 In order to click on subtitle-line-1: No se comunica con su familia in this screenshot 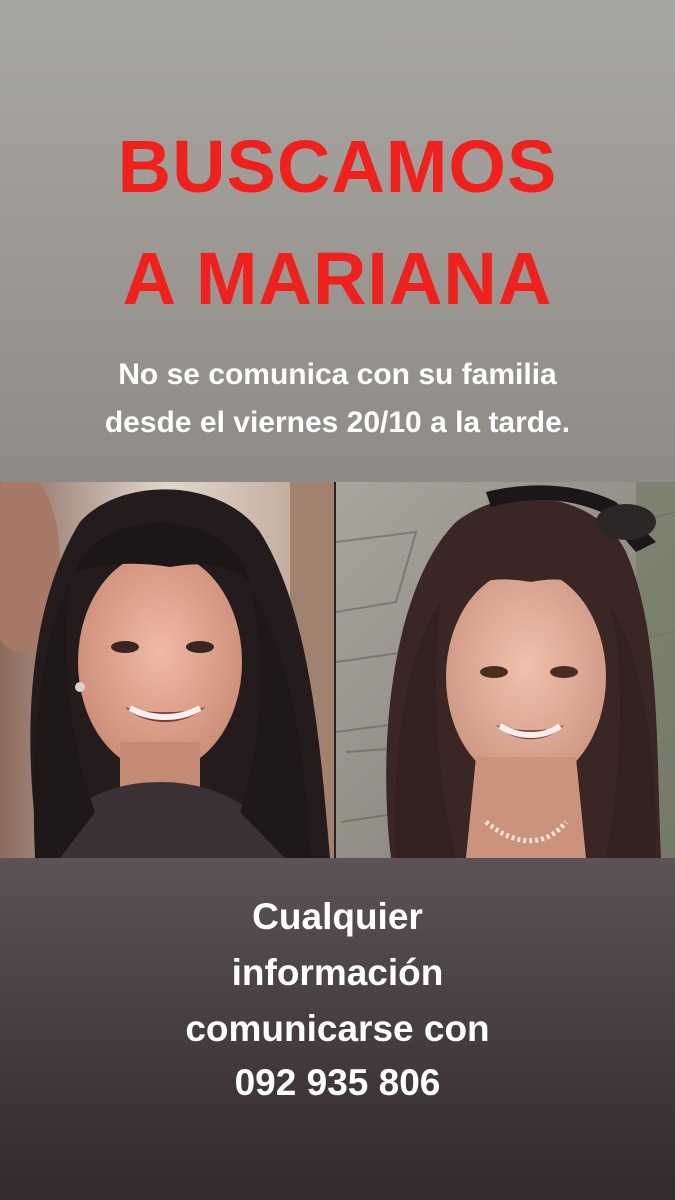, I will do `click(337, 374)`.